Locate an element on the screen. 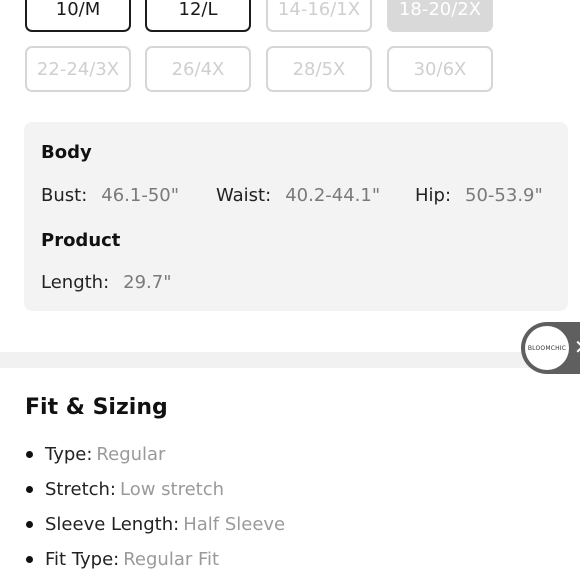 The height and width of the screenshot is (580, 580). brand-logo: BLOOMCHIC is located at coordinates (547, 348).